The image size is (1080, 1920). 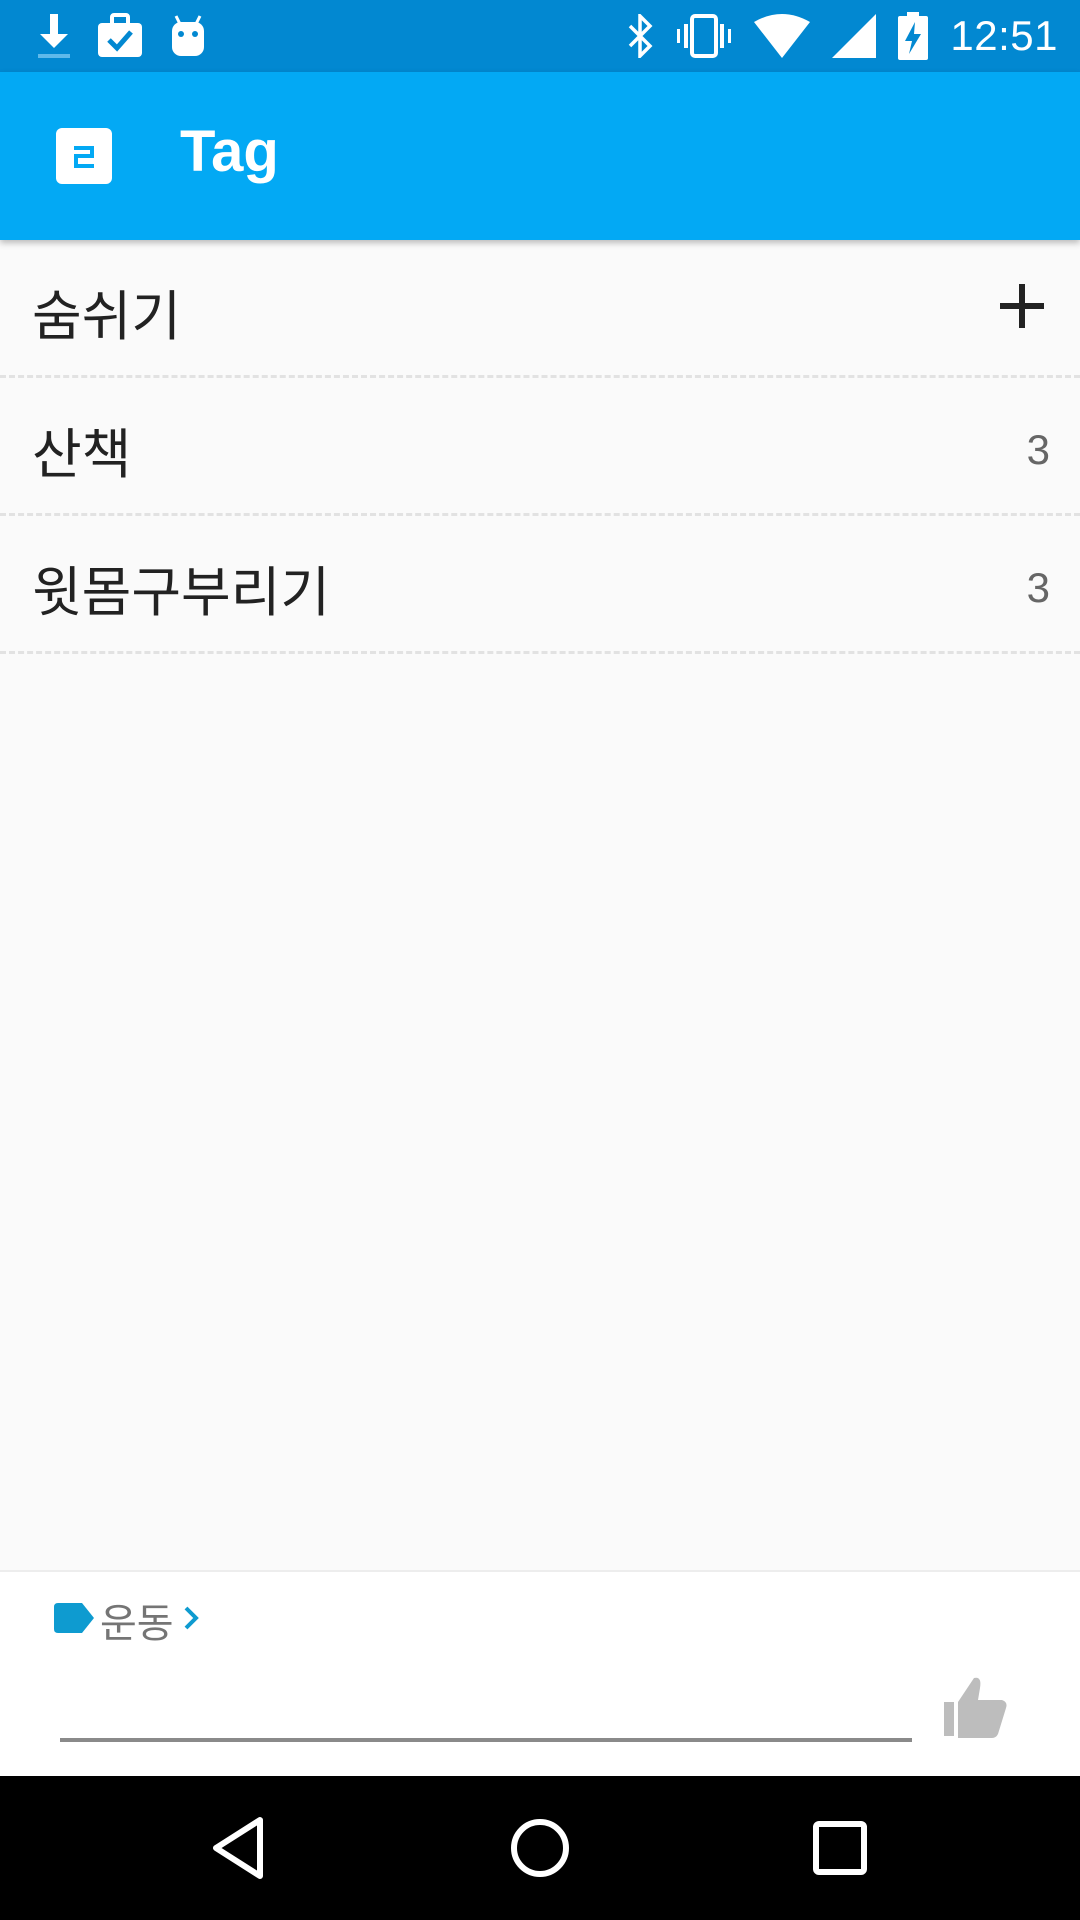 I want to click on page-title: Tag, so click(x=229, y=151).